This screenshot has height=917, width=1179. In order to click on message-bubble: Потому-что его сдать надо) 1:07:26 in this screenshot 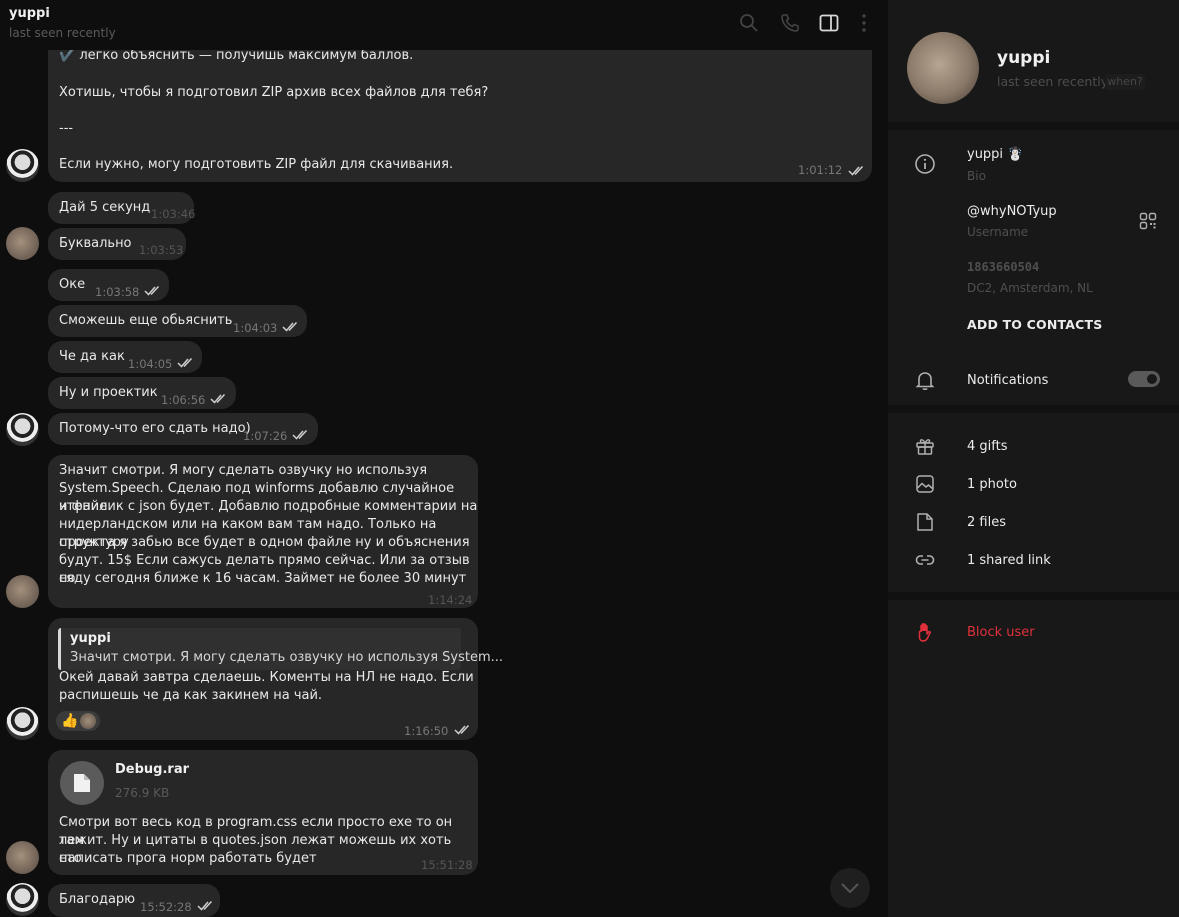, I will do `click(183, 429)`.